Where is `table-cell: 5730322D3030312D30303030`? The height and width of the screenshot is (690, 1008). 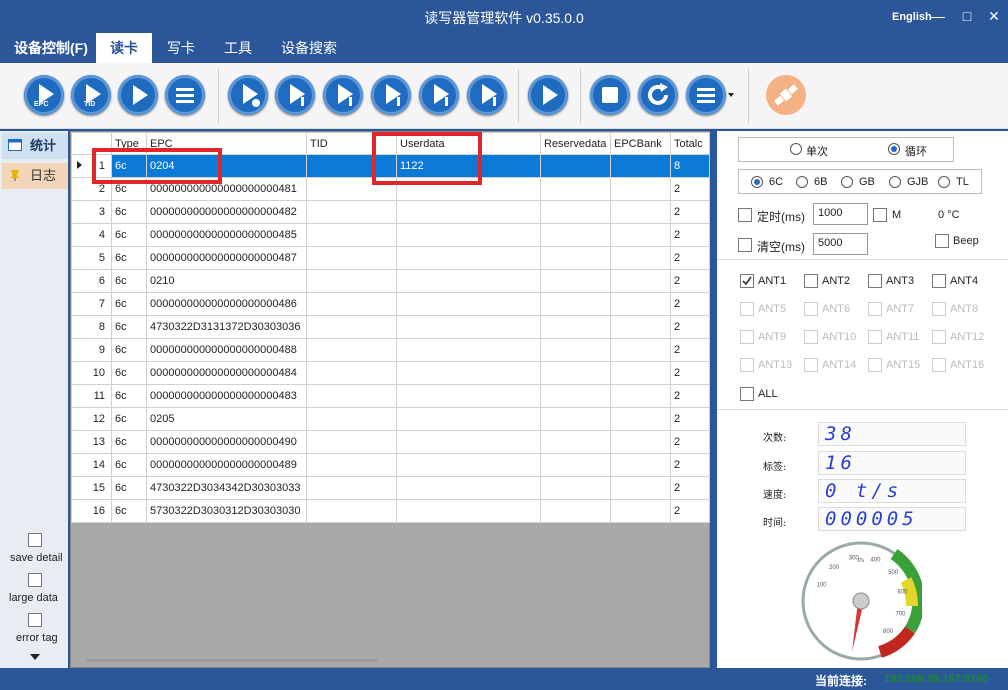 table-cell: 5730322D3030312D30303030 is located at coordinates (226, 511).